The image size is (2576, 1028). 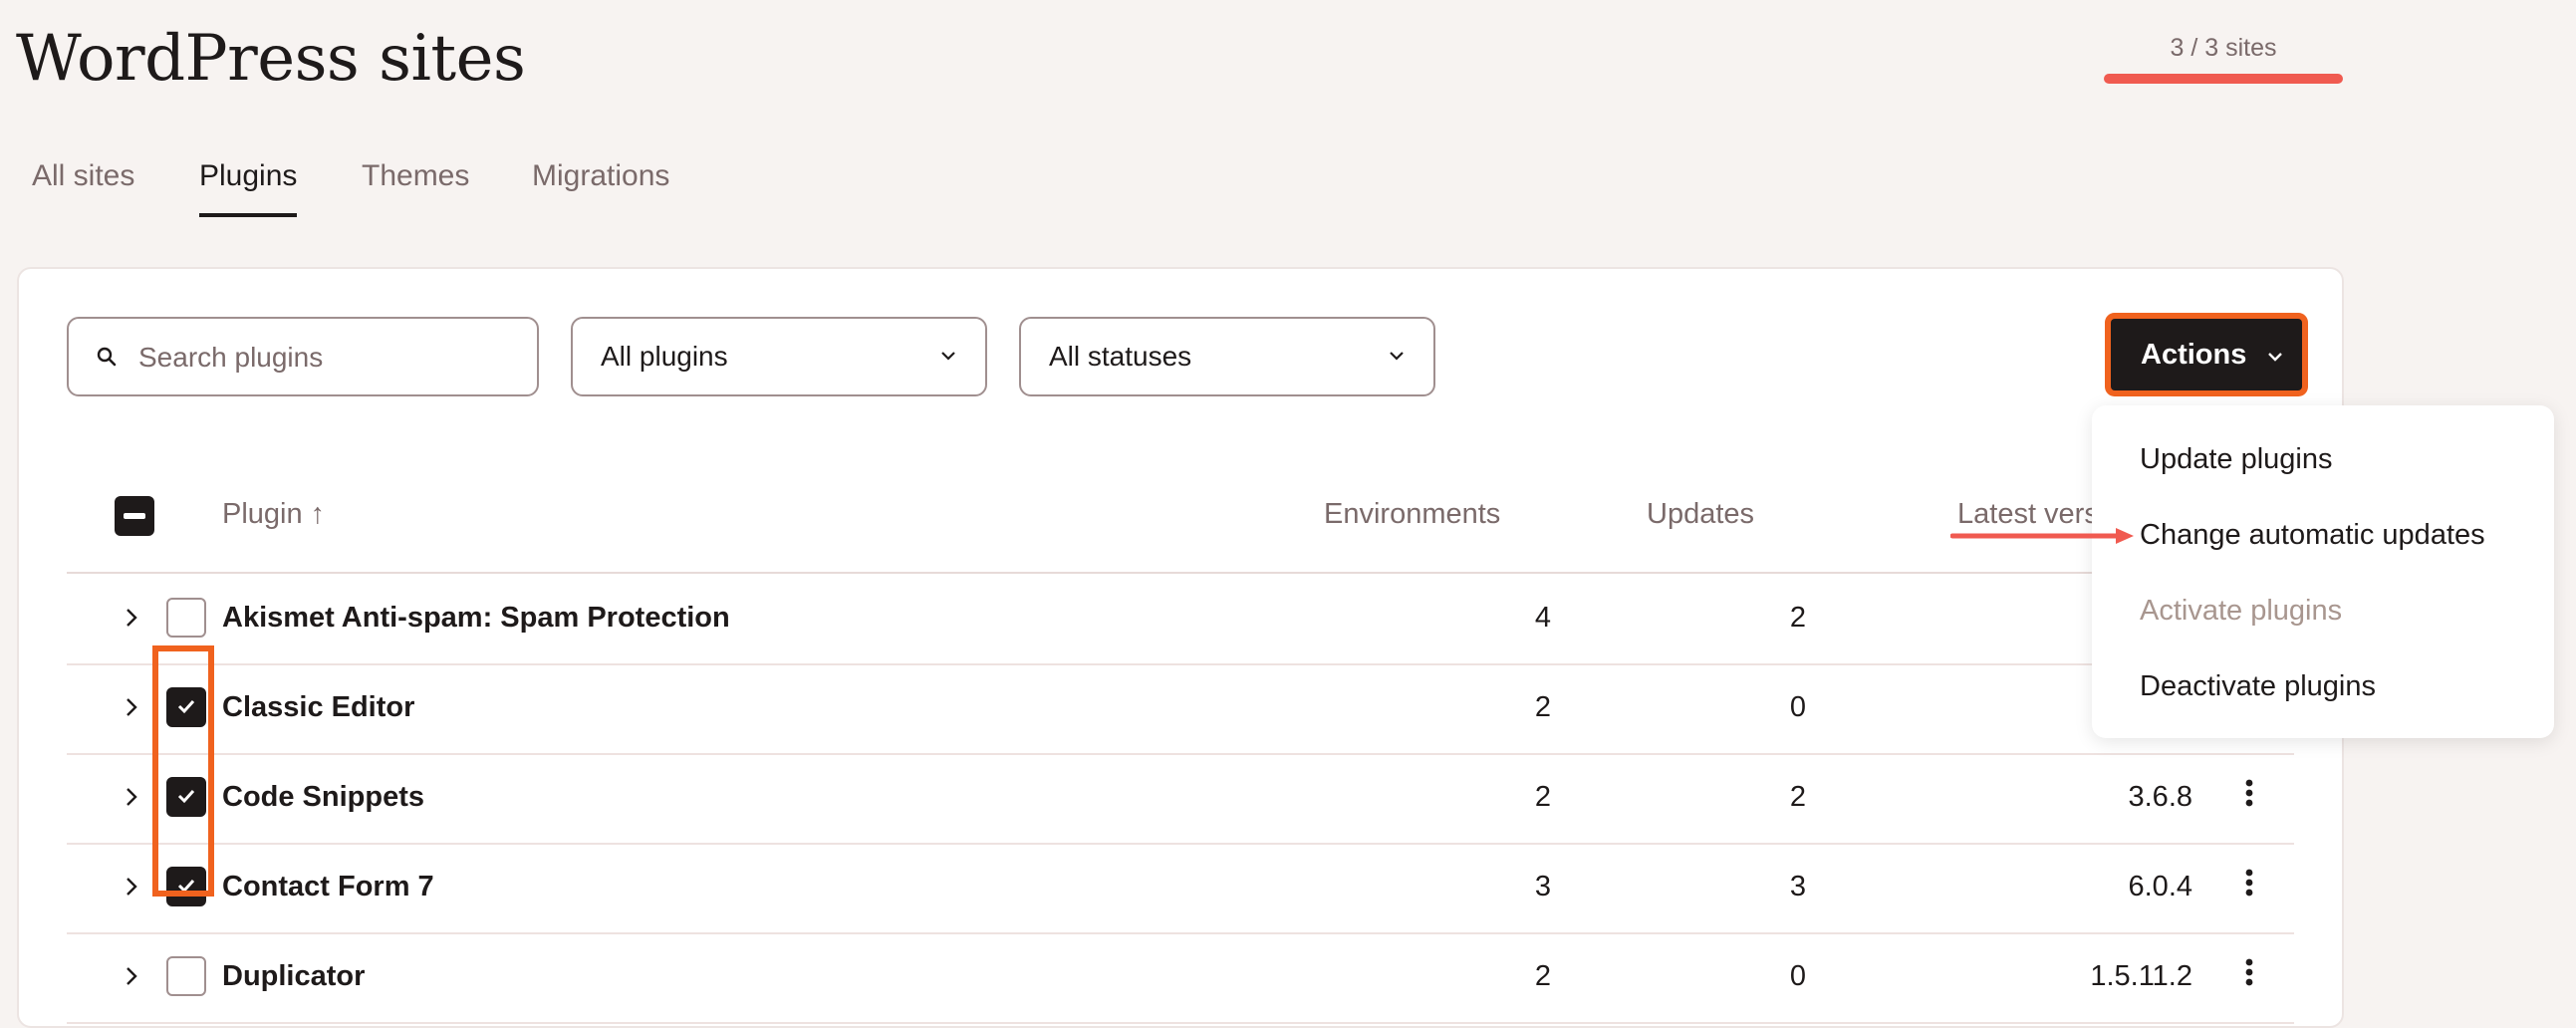 I want to click on latest-version: 3.6.8, so click(x=2160, y=797).